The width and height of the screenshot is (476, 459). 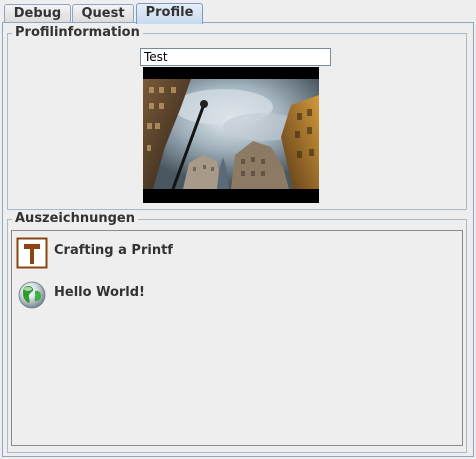 What do you see at coordinates (37, 13) in the screenshot?
I see `tab-debug: Debug` at bounding box center [37, 13].